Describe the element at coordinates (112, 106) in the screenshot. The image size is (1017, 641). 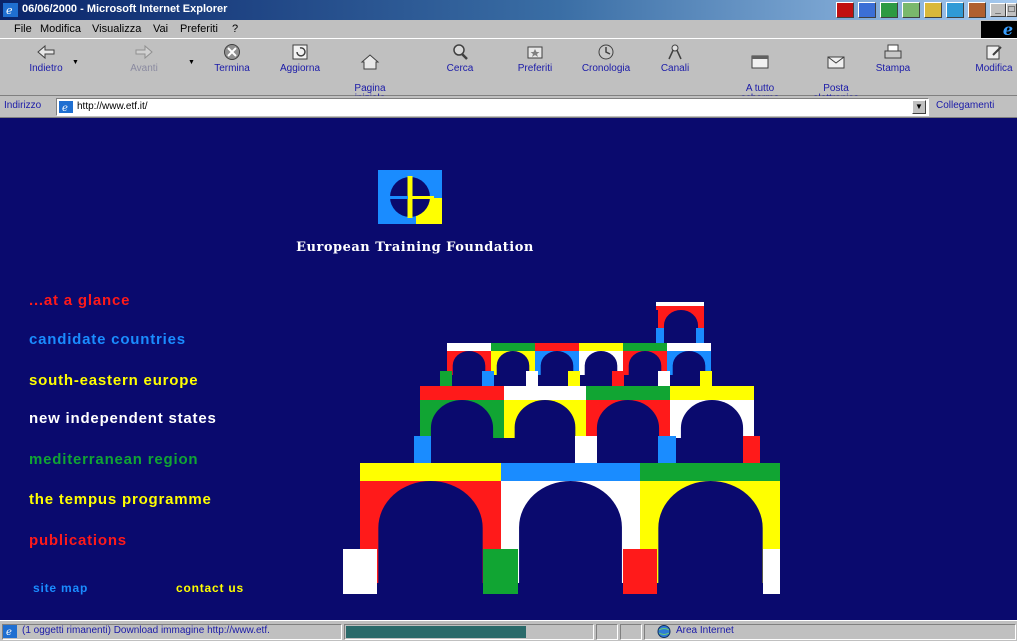
I see `address-value: http://www.etf.it/` at that location.